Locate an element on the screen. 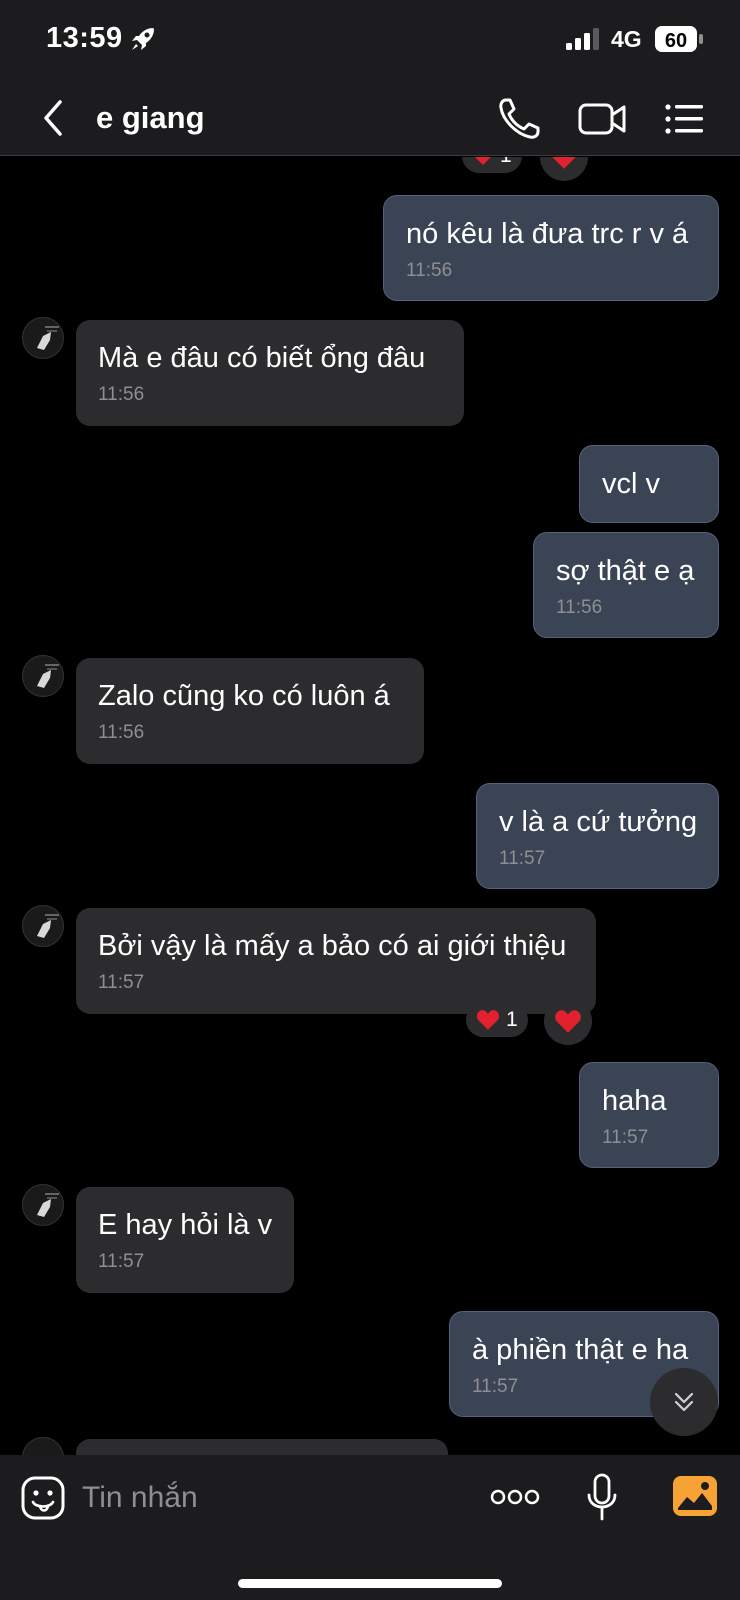 This screenshot has height=1600, width=740. message-bubble-incoming is located at coordinates (262, 1447).